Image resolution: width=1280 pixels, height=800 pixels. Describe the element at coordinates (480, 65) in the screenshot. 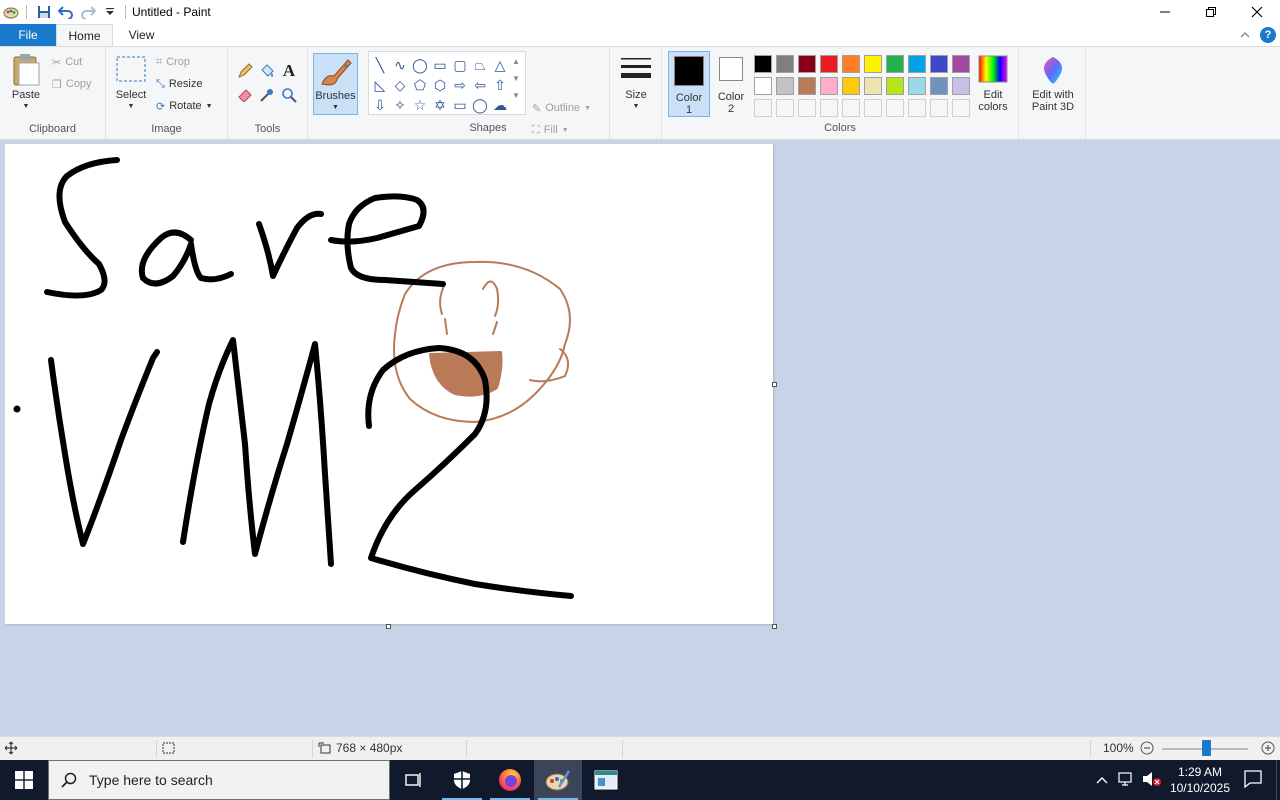

I see `polygon-shape-icon: ⏢` at that location.